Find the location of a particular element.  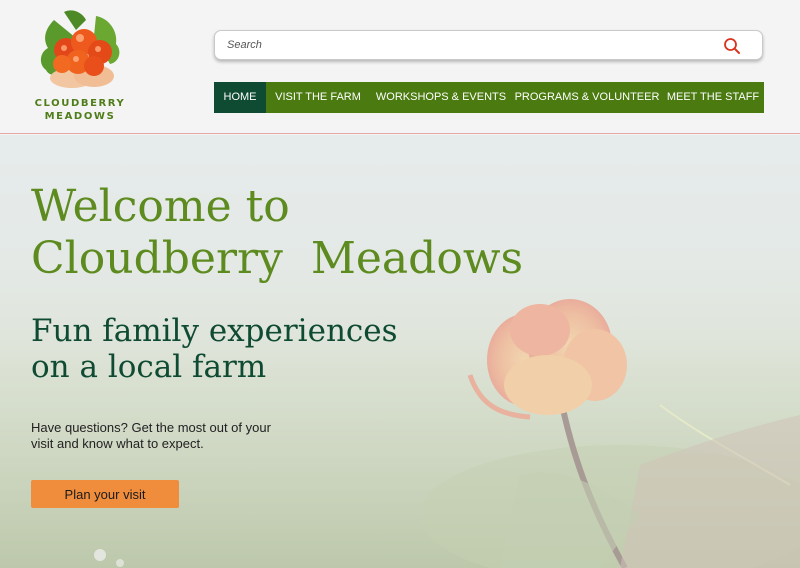

search-input is located at coordinates (467, 45).